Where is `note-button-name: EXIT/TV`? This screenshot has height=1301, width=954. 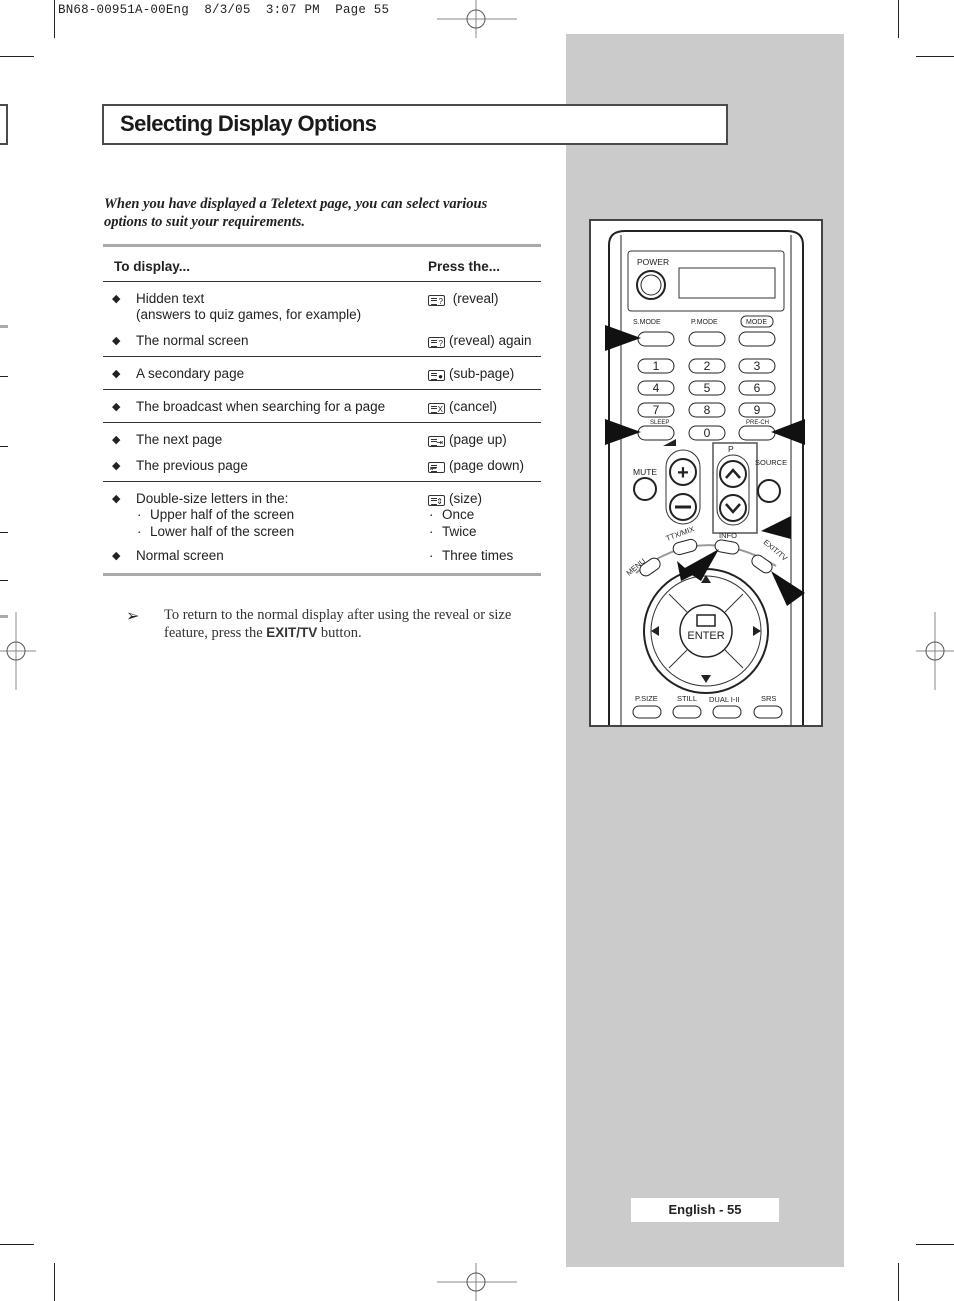 note-button-name: EXIT/TV is located at coordinates (292, 632).